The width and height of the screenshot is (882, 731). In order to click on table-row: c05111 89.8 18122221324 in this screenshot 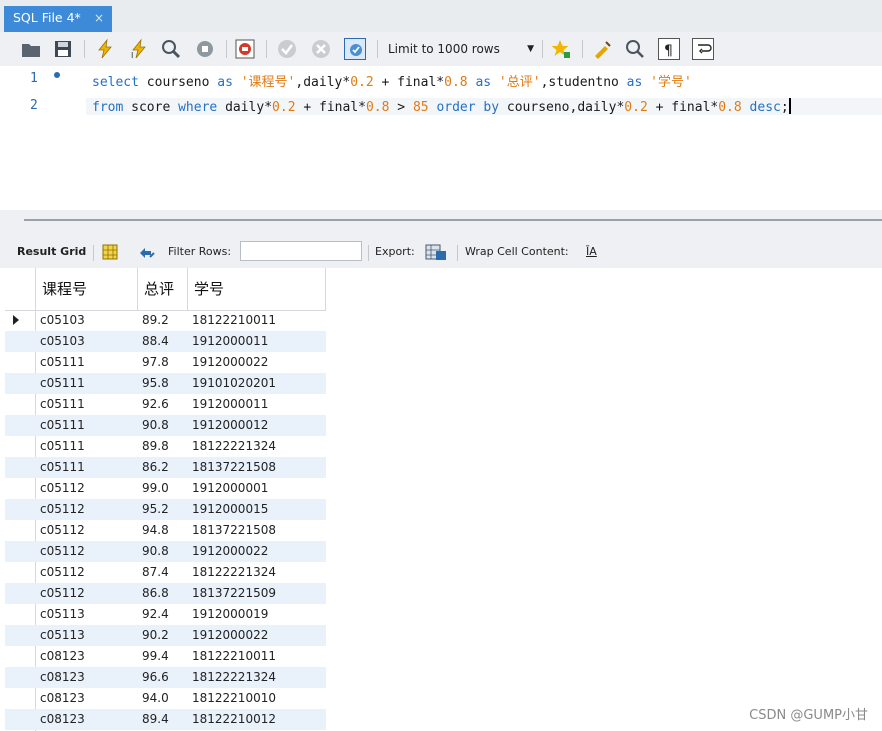, I will do `click(165, 446)`.